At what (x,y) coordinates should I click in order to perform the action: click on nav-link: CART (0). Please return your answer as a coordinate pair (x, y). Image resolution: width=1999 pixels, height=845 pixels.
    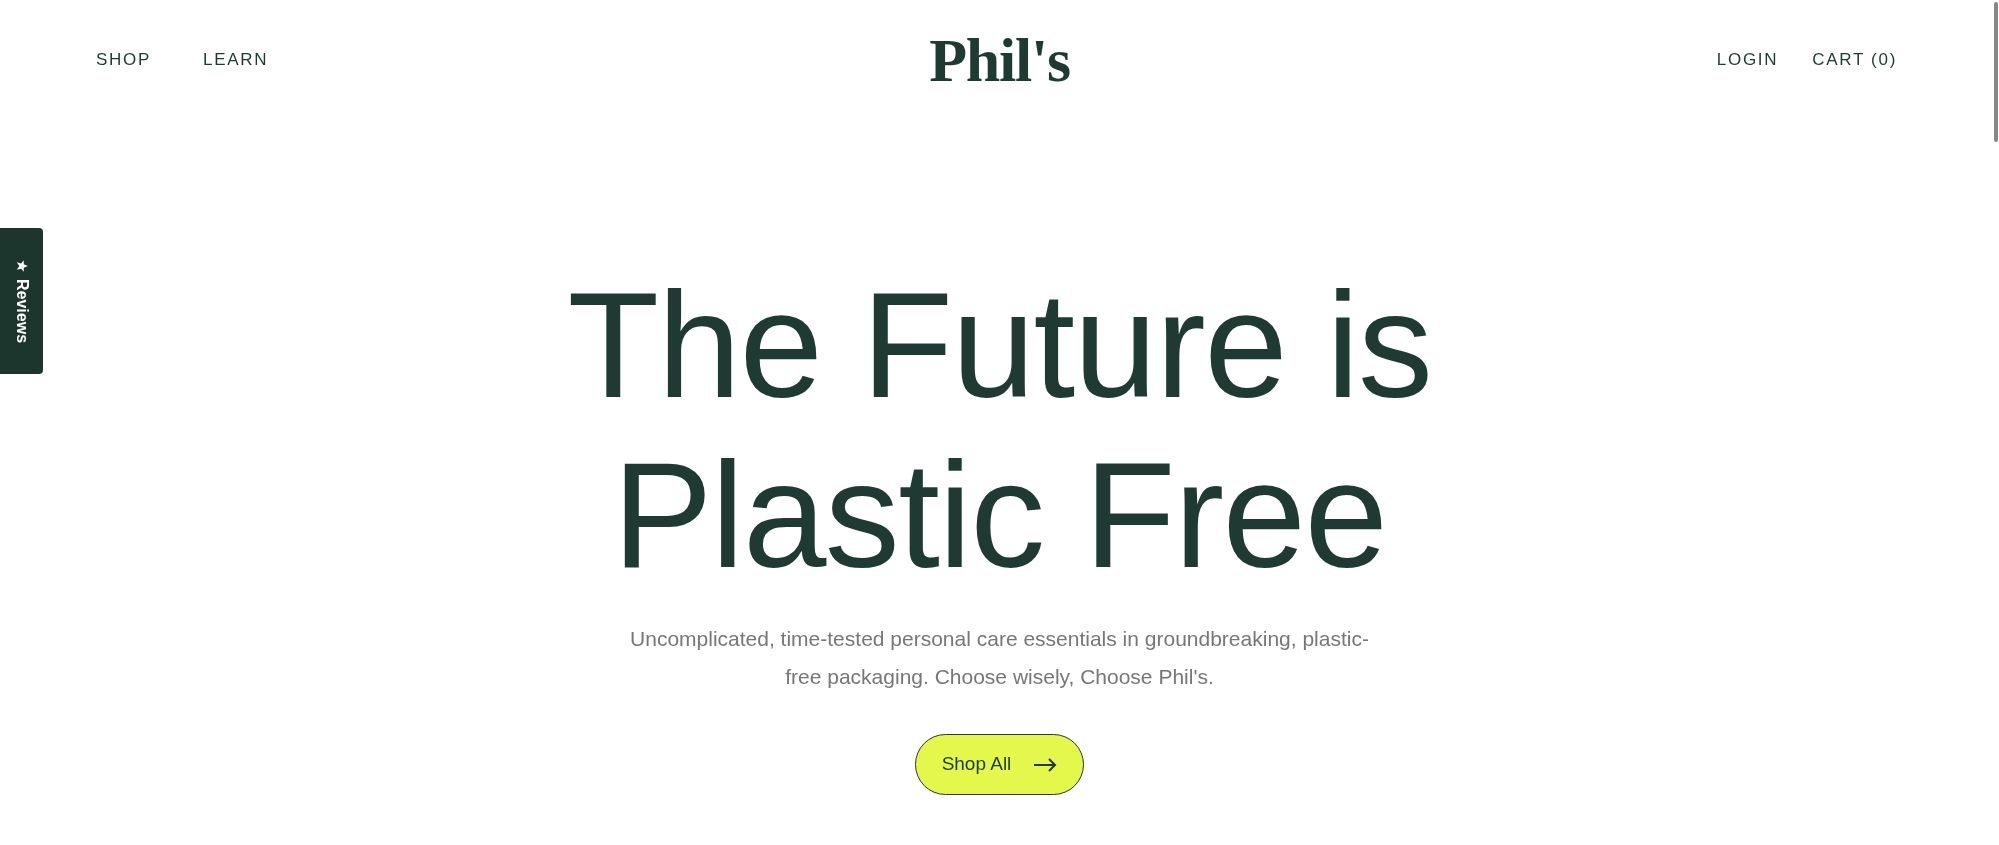
    Looking at the image, I should click on (1854, 60).